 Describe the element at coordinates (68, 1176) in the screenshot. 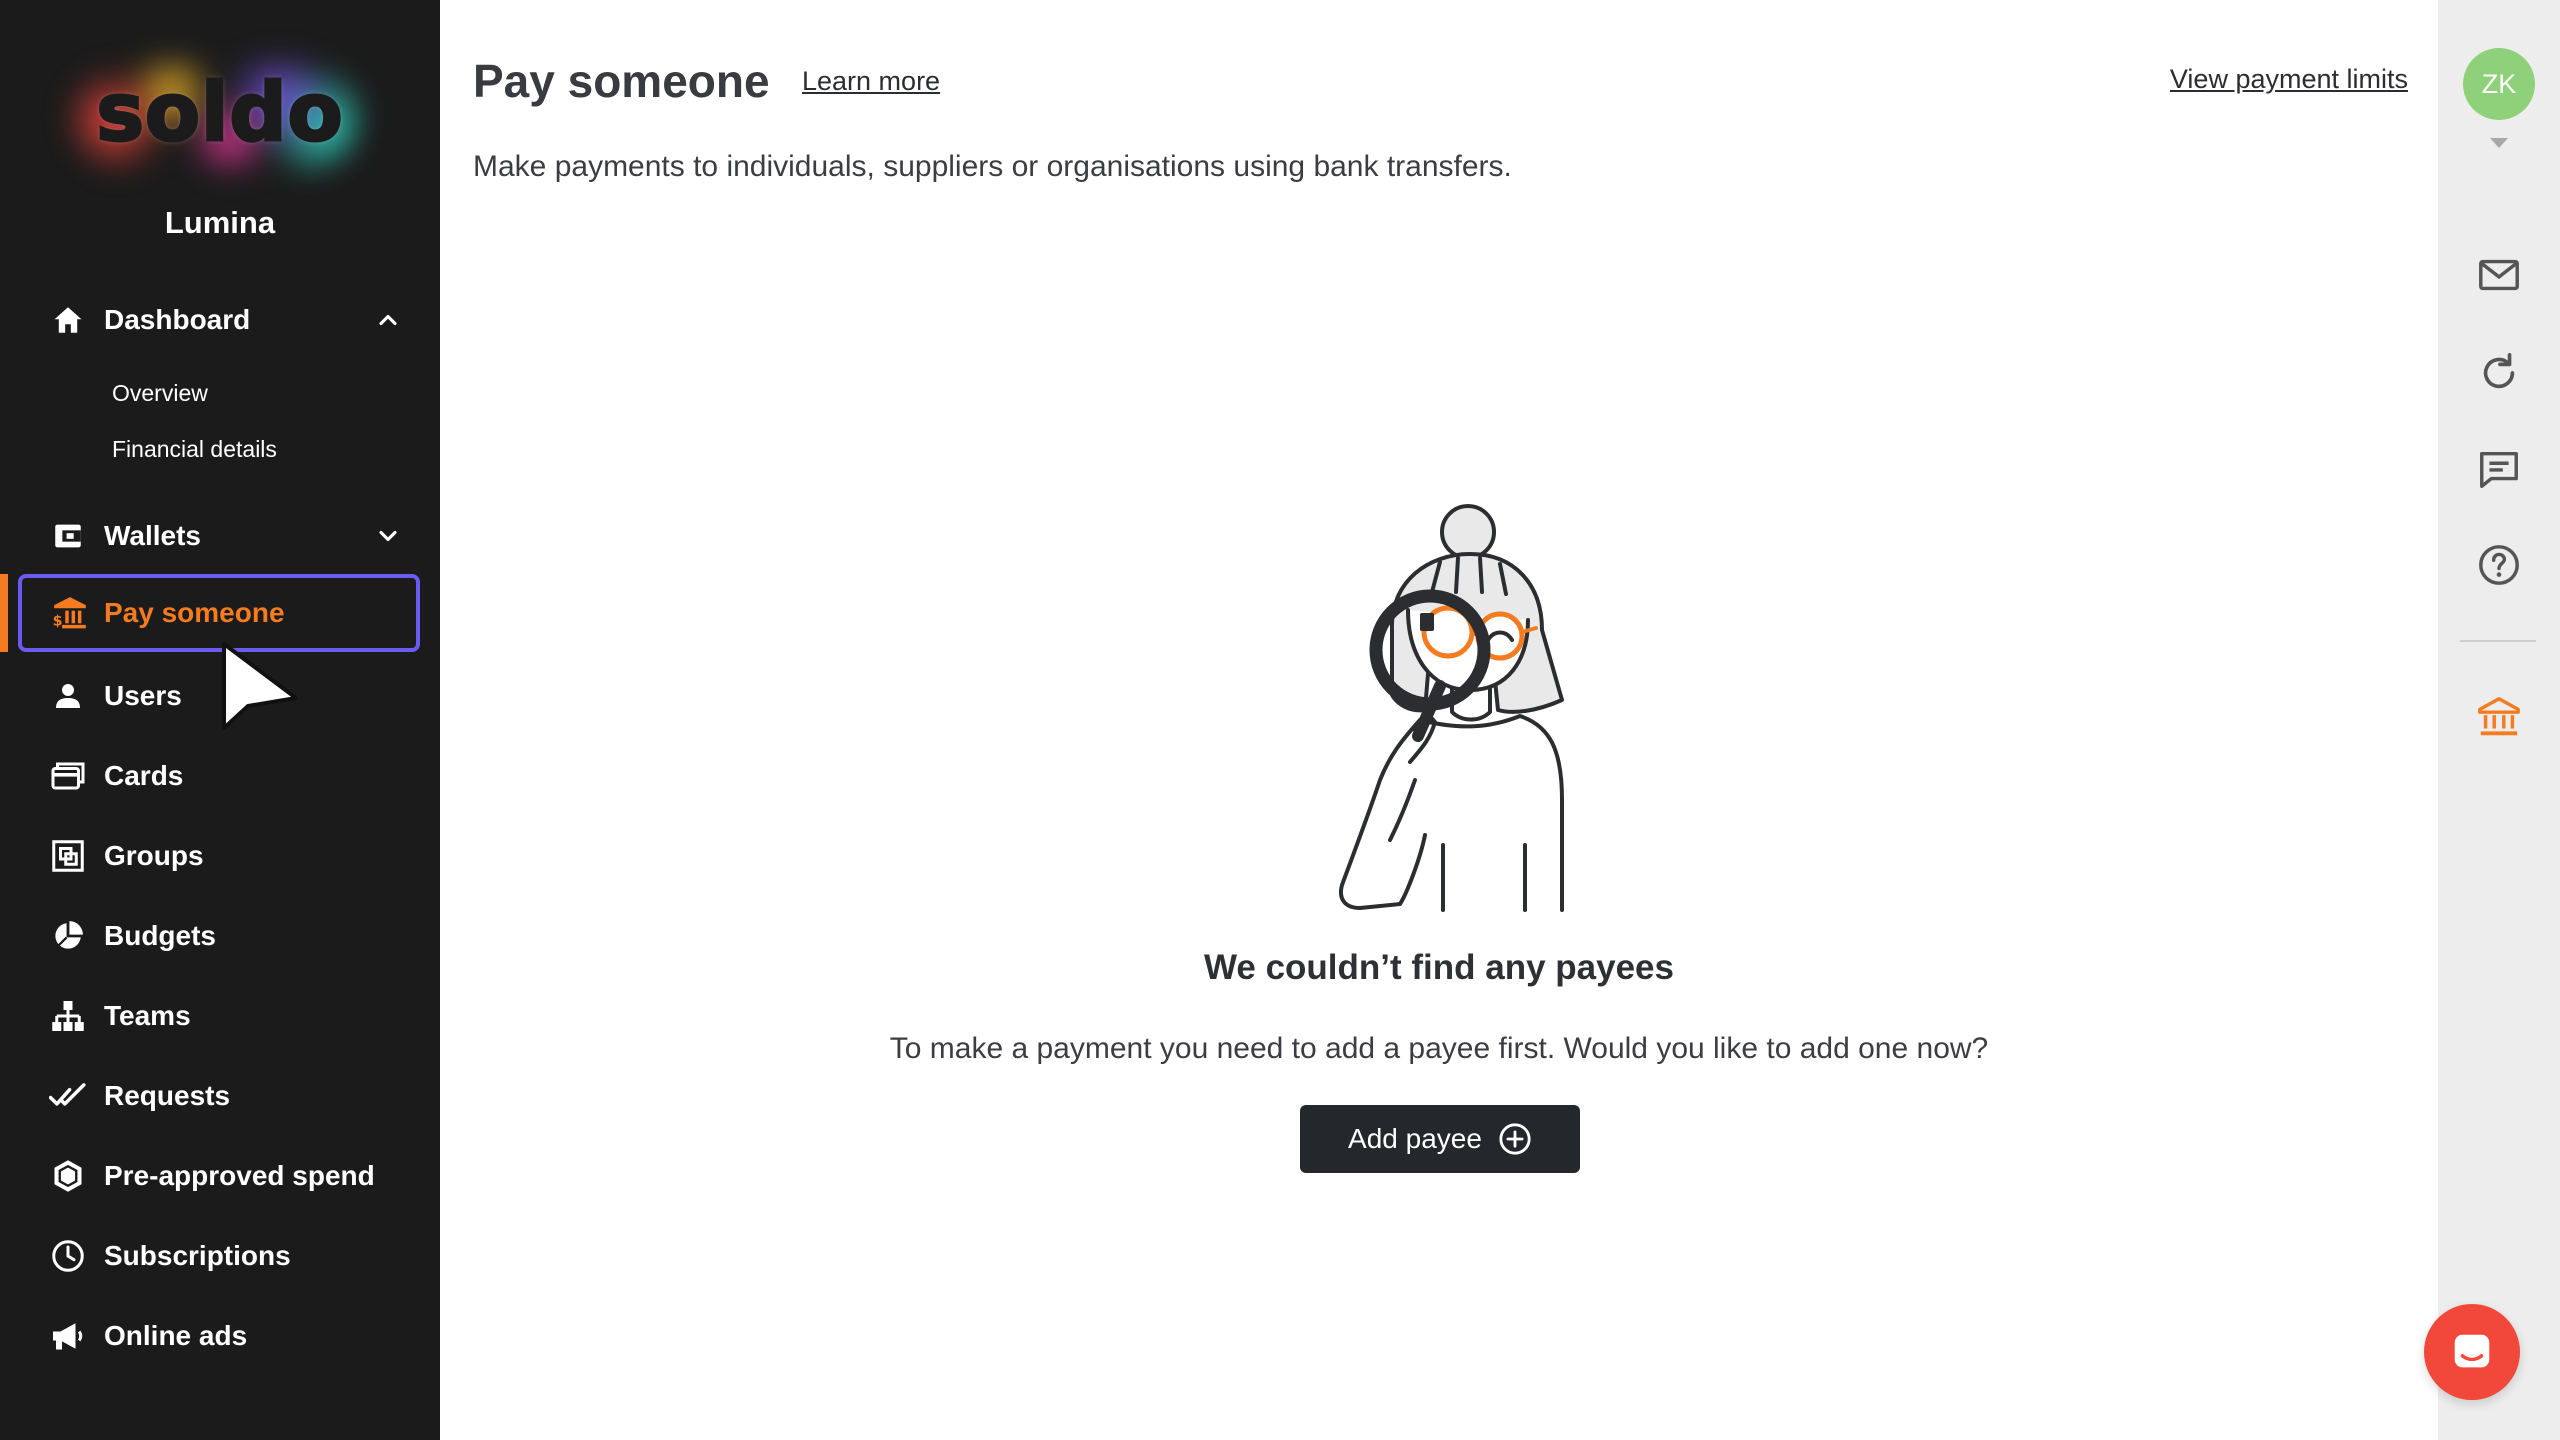

I see `shield-badge-icon` at that location.